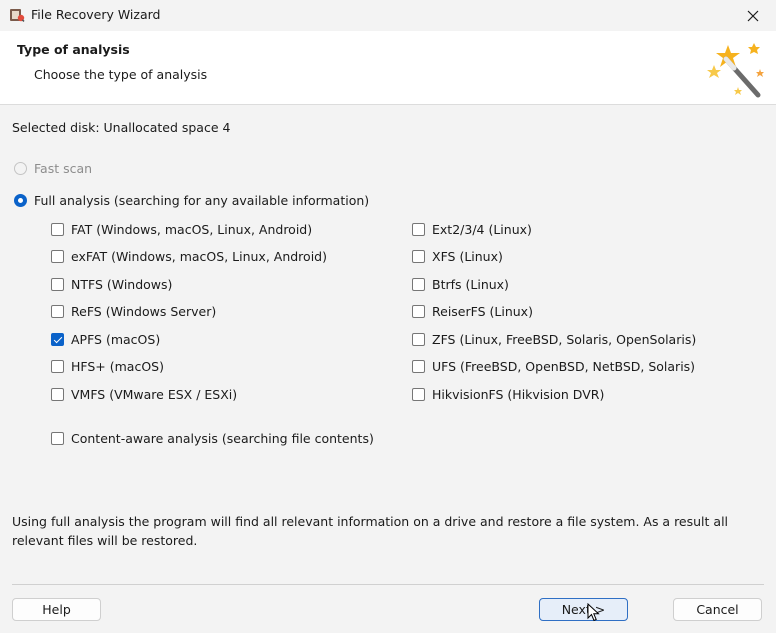 This screenshot has height=633, width=776. I want to click on fs-label-hfsplus: HFS+ (macOS), so click(117, 366).